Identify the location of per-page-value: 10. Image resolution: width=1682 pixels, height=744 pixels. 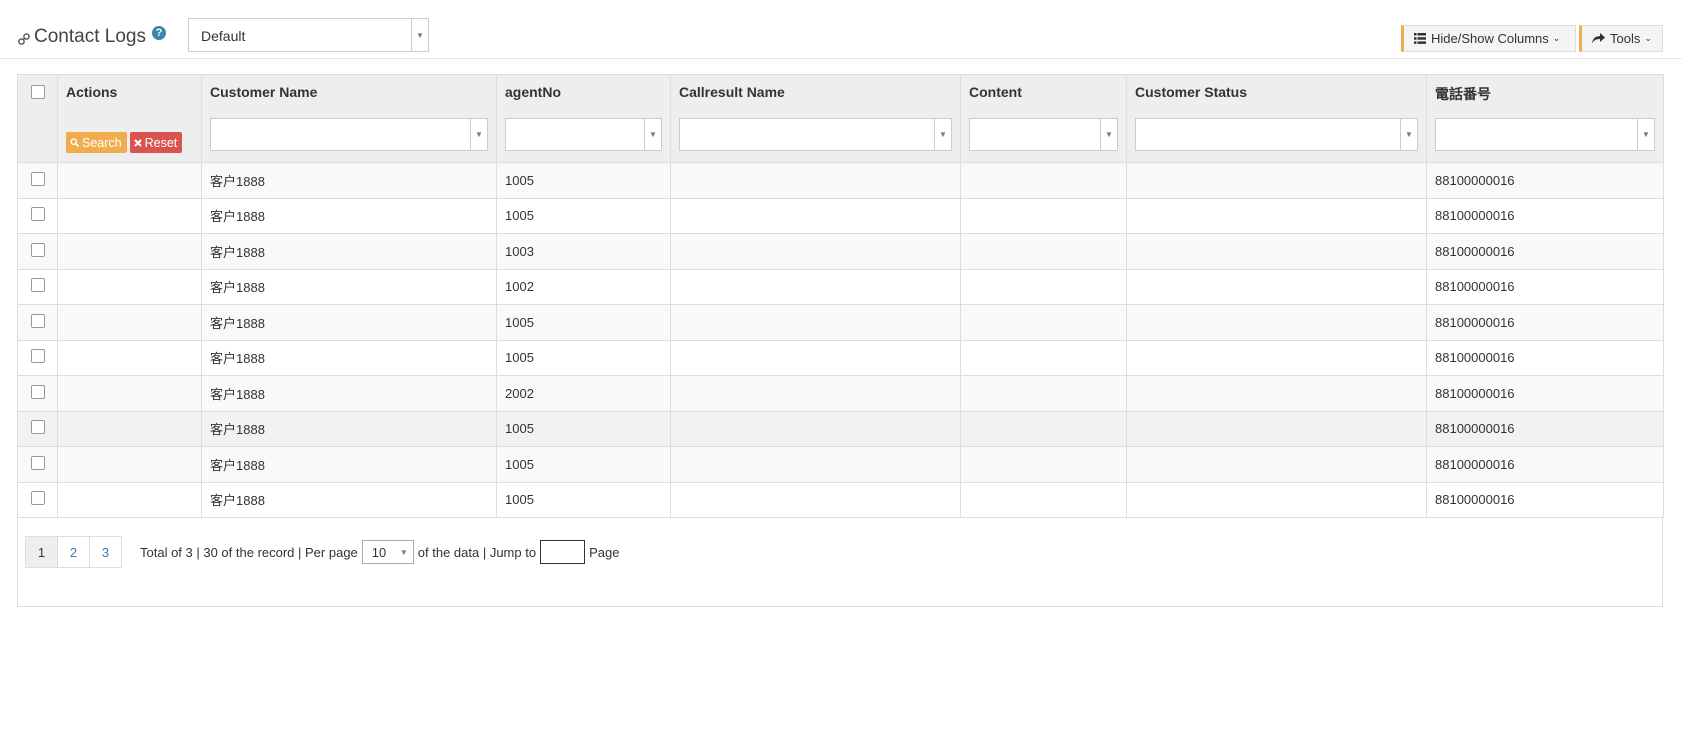
(379, 552).